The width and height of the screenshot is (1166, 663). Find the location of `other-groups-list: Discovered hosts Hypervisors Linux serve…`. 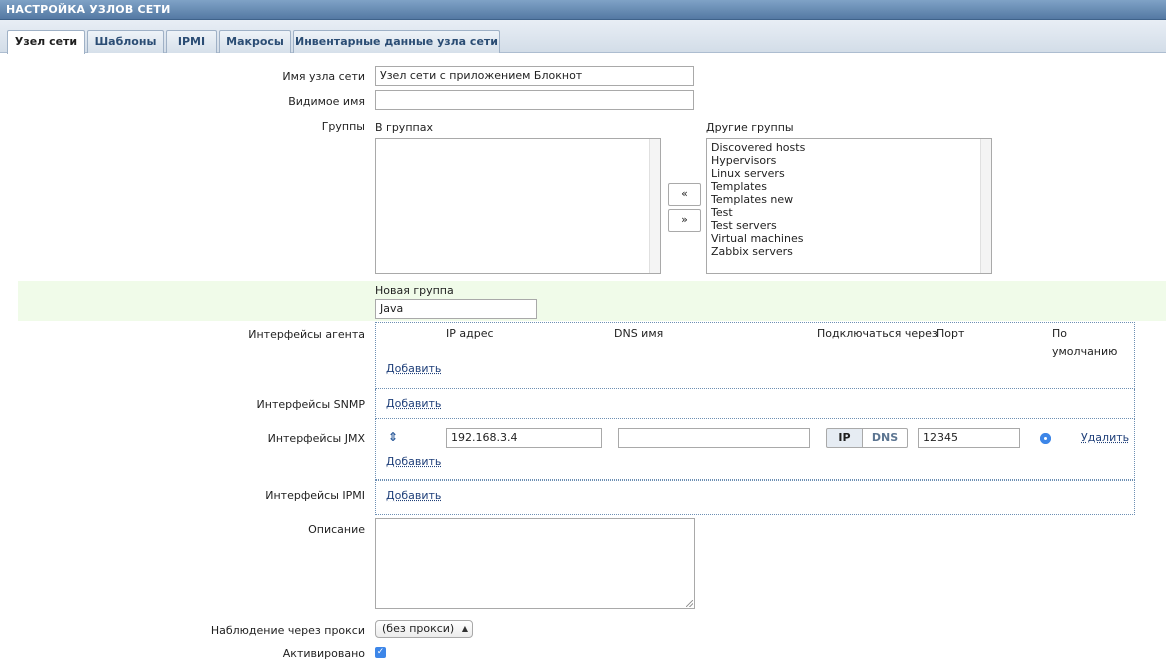

other-groups-list: Discovered hosts Hypervisors Linux serve… is located at coordinates (849, 206).